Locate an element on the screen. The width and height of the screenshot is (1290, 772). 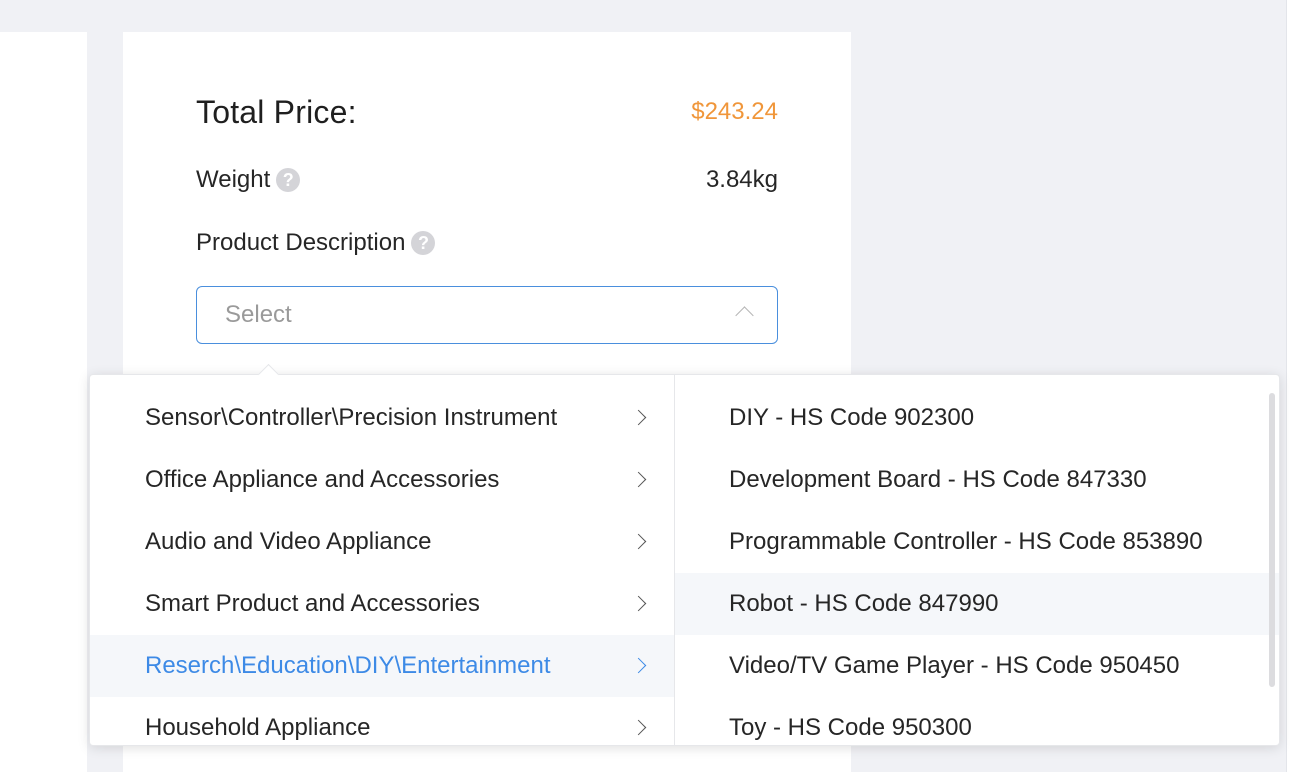
subcategory-item: DIY - HS Code 902300 is located at coordinates (977, 418).